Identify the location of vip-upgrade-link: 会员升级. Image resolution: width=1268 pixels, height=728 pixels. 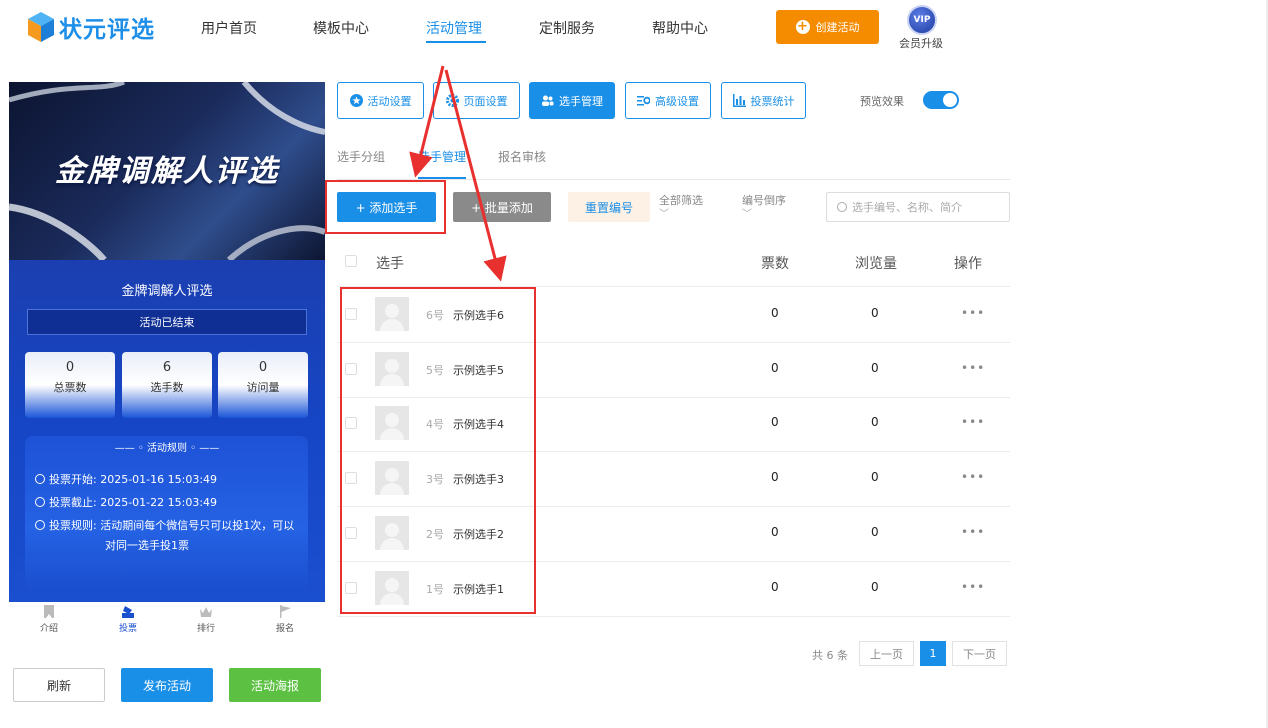
(921, 43).